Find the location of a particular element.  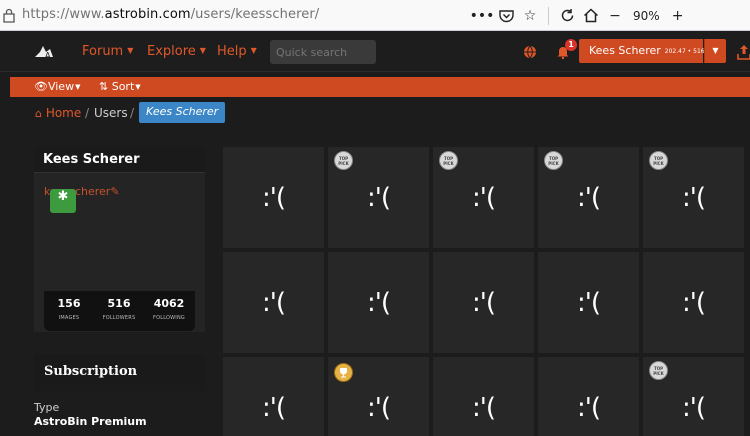

pocket-icon is located at coordinates (506, 16).